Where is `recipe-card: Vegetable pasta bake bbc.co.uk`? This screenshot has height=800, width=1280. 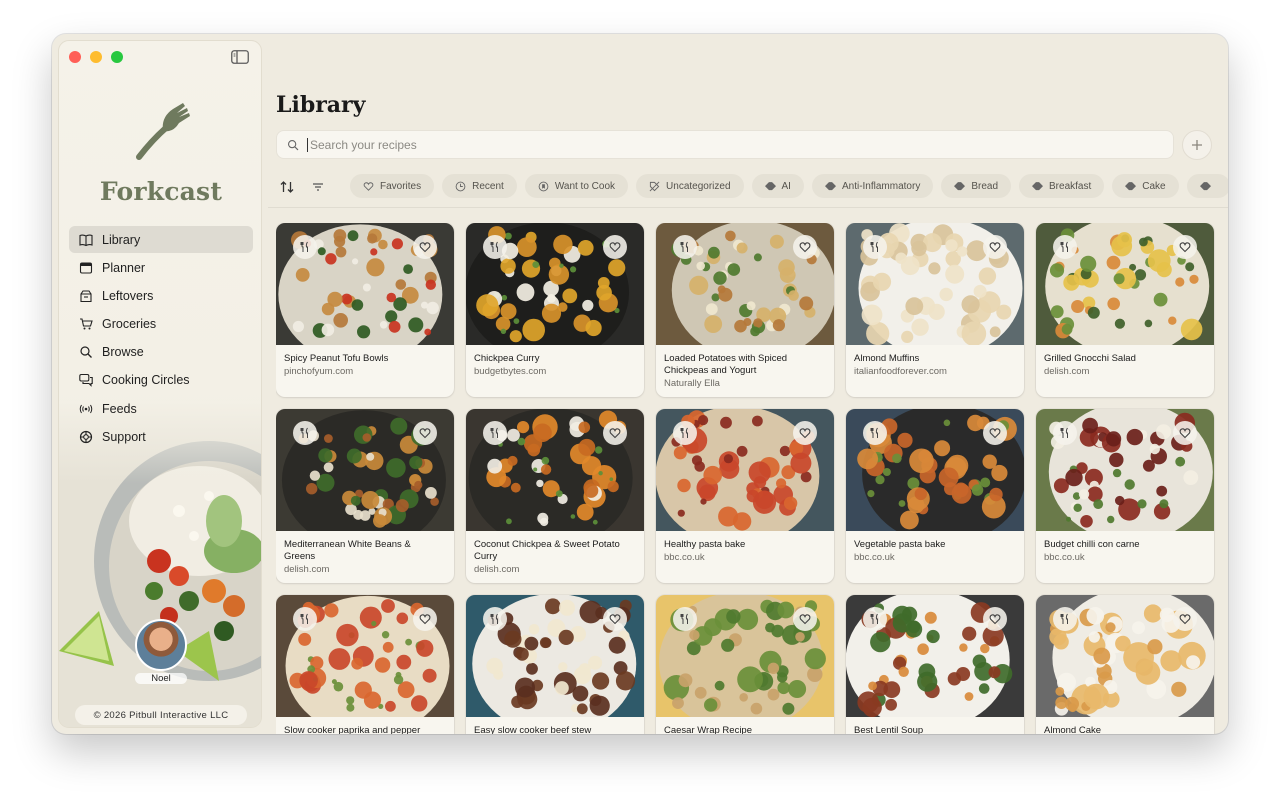 recipe-card: Vegetable pasta bake bbc.co.uk is located at coordinates (935, 496).